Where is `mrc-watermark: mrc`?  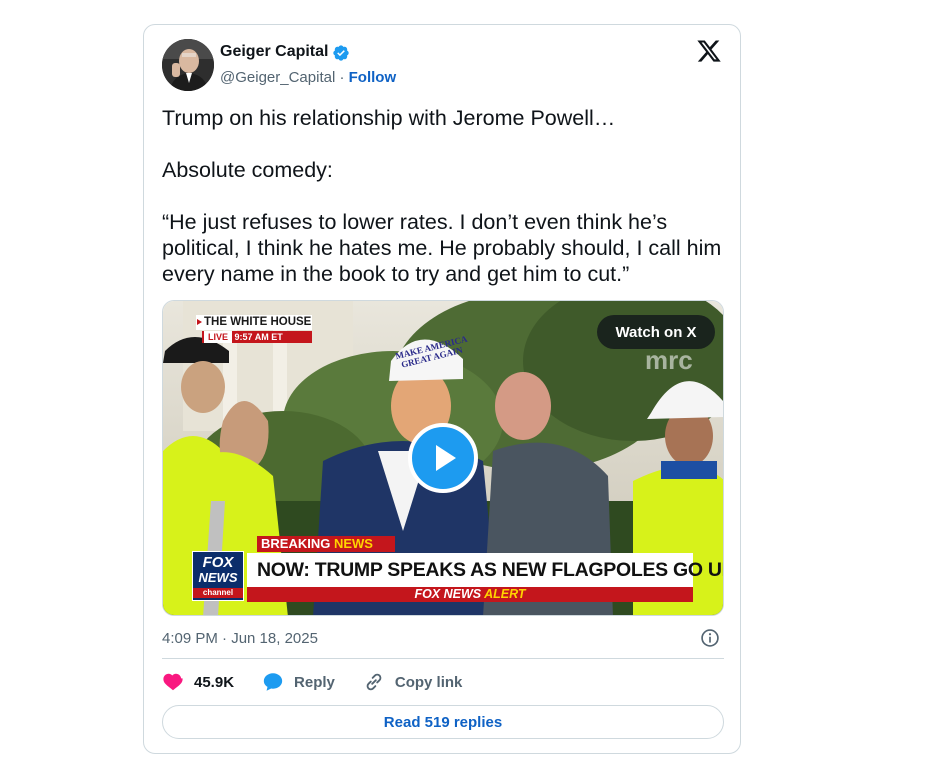 mrc-watermark: mrc is located at coordinates (669, 360).